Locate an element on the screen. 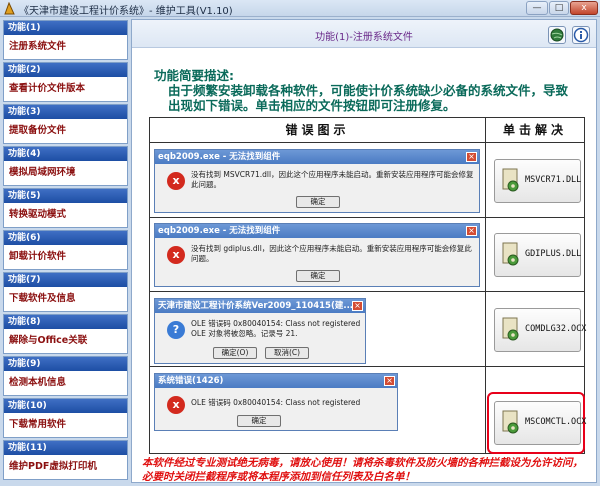 The width and height of the screenshot is (600, 486). sidebar-item-label: 解除与Office关联 is located at coordinates (48, 340).